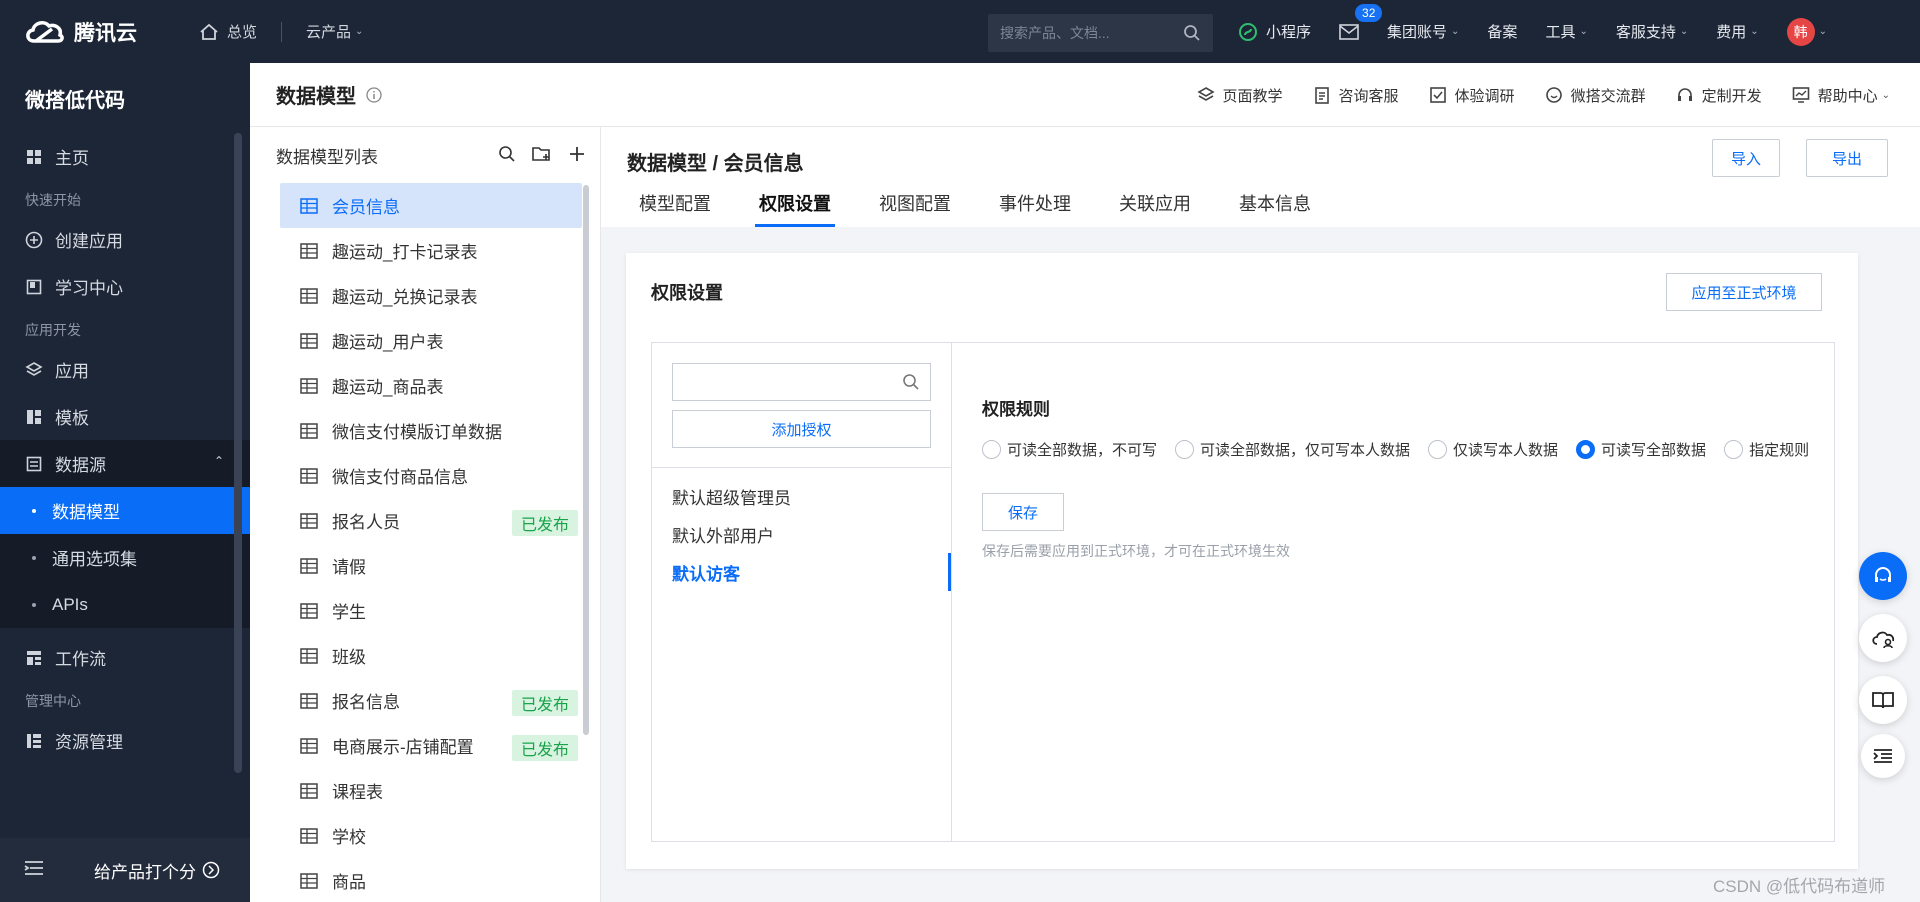  What do you see at coordinates (125, 557) in the screenshot?
I see `sidebar-item-option-sets: 通用选项集` at bounding box center [125, 557].